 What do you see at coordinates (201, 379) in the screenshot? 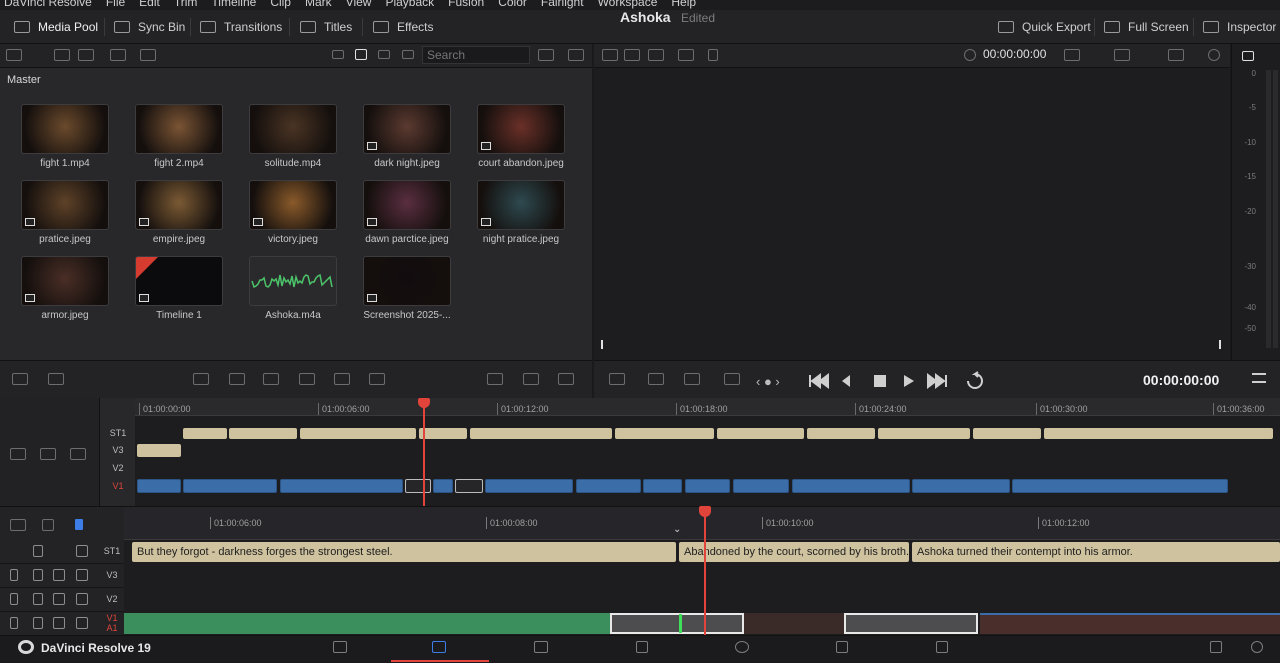
I see `smart-insert-icon` at bounding box center [201, 379].